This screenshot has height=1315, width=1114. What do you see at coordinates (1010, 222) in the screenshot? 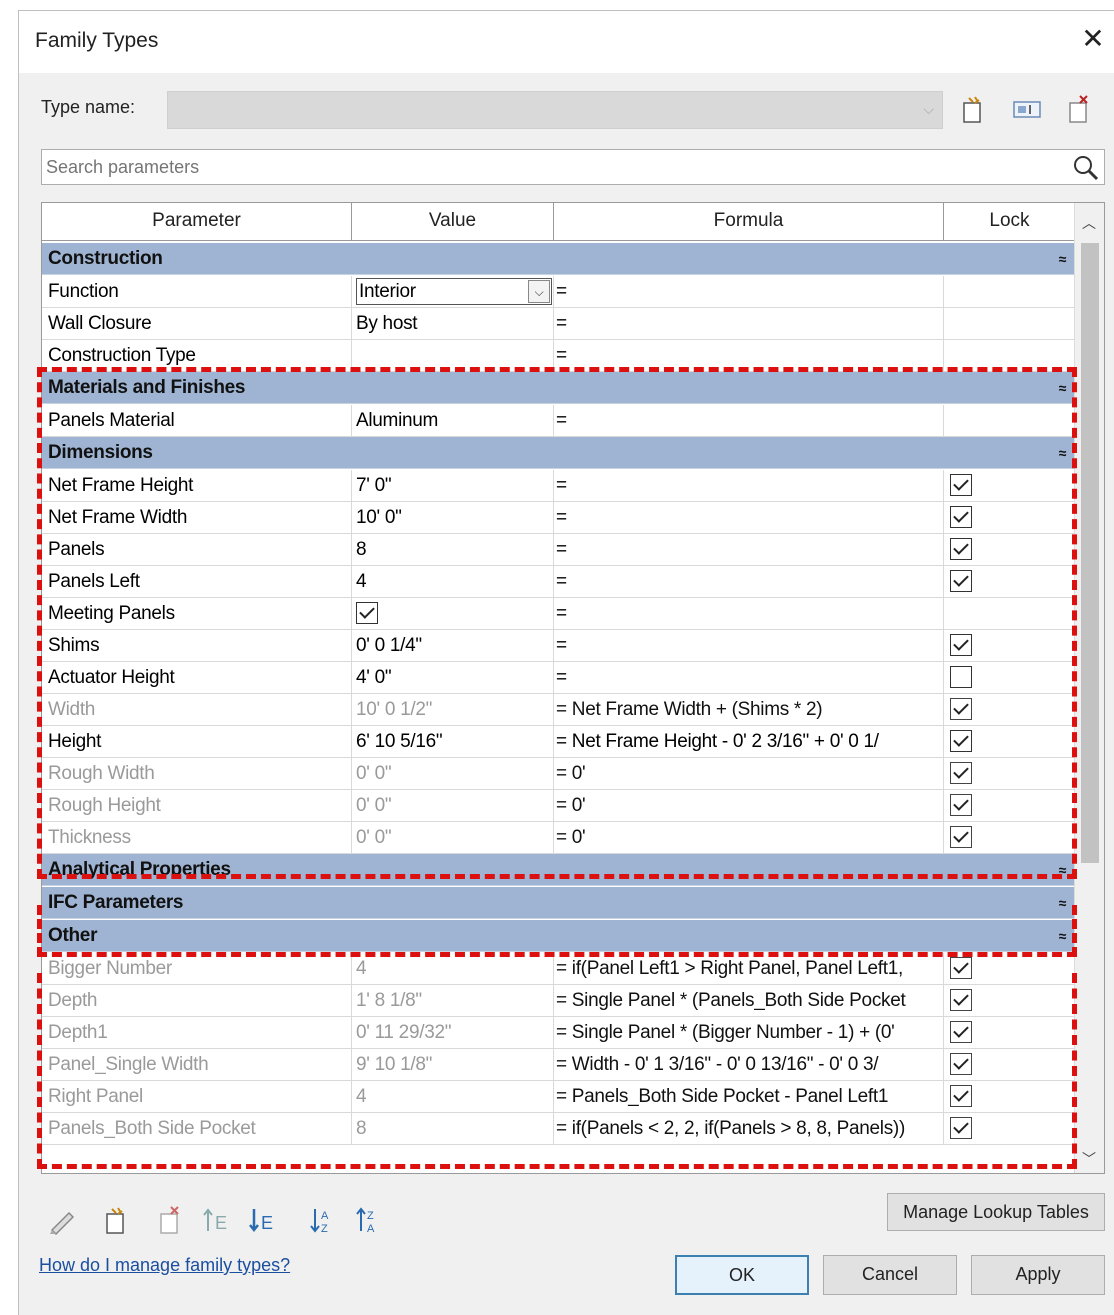
I see `column-header-lock: Lock` at bounding box center [1010, 222].